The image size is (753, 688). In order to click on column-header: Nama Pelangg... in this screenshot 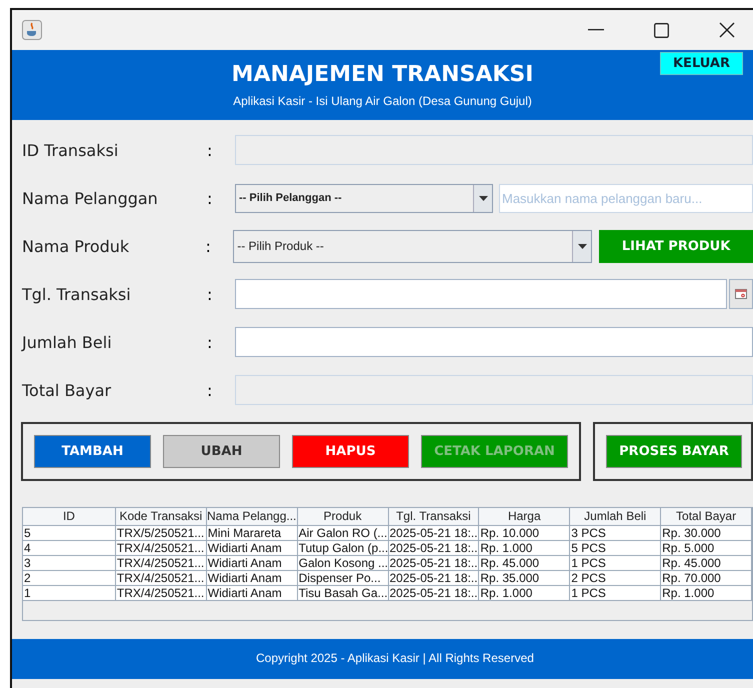, I will do `click(252, 517)`.